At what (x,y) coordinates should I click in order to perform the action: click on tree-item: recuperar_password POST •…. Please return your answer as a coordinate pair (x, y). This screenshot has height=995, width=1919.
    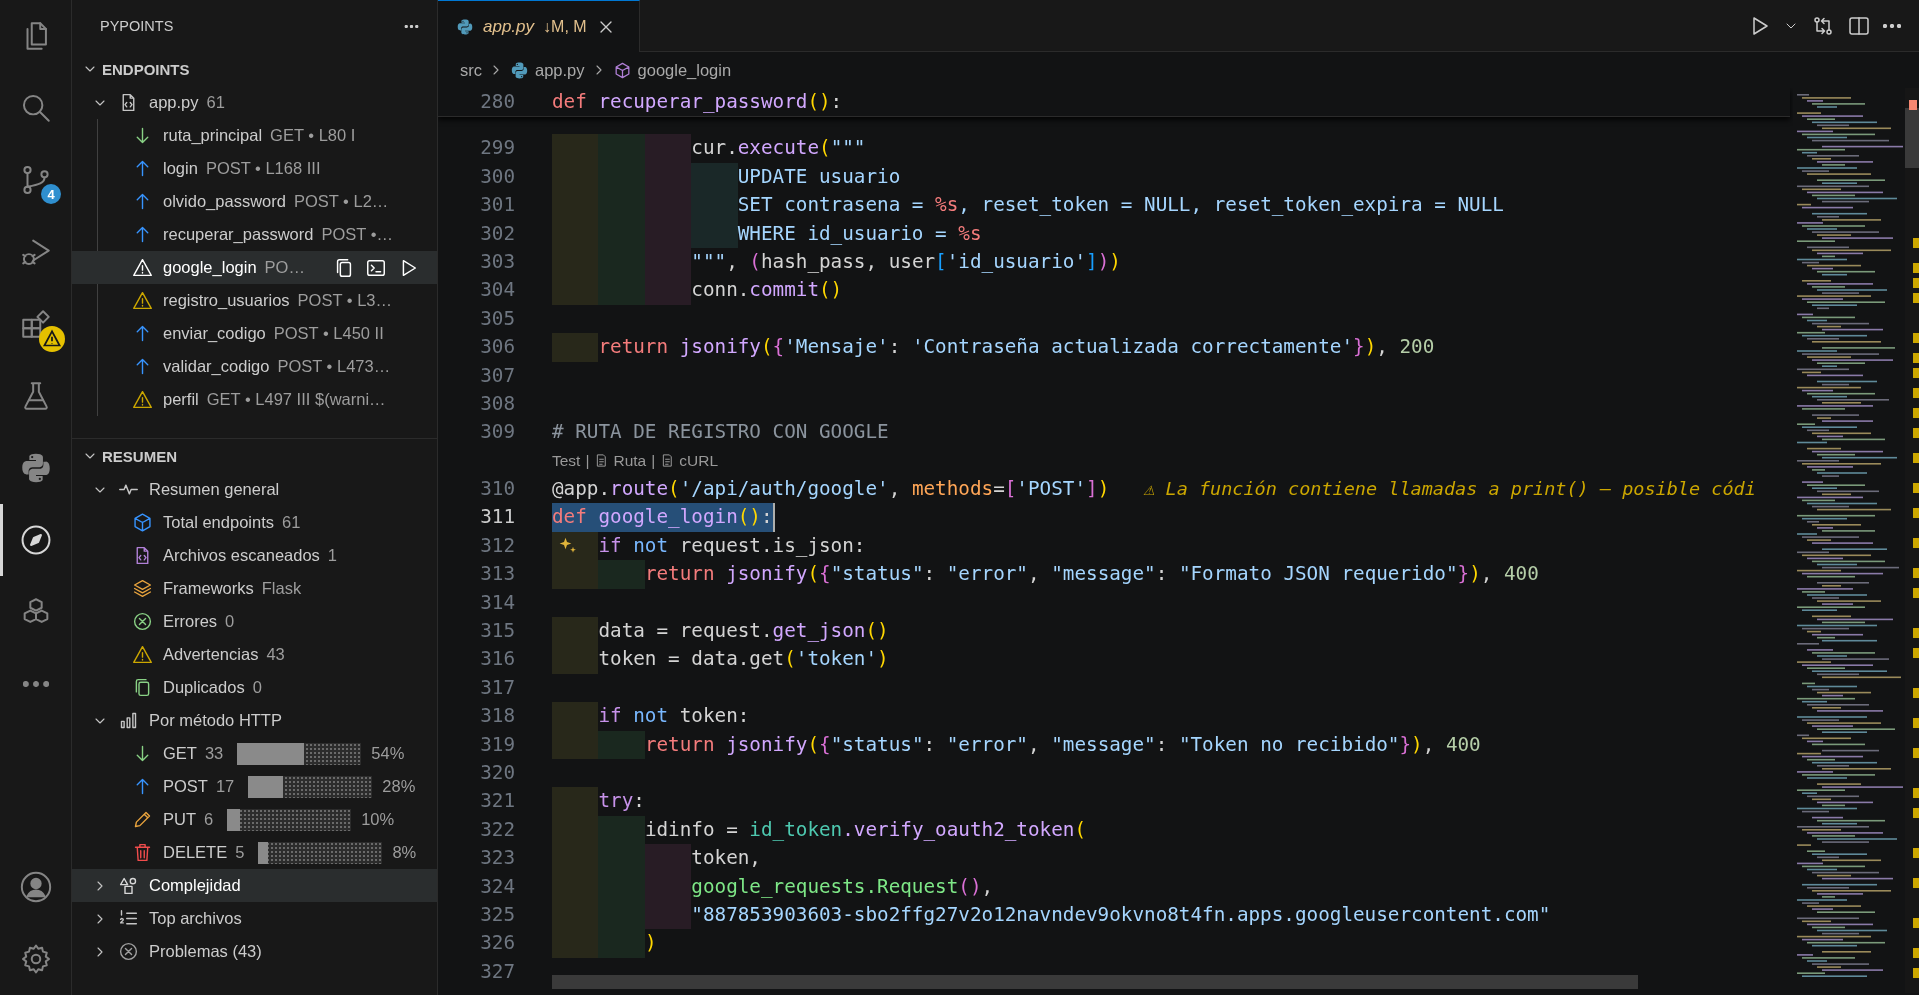
    Looking at the image, I should click on (254, 234).